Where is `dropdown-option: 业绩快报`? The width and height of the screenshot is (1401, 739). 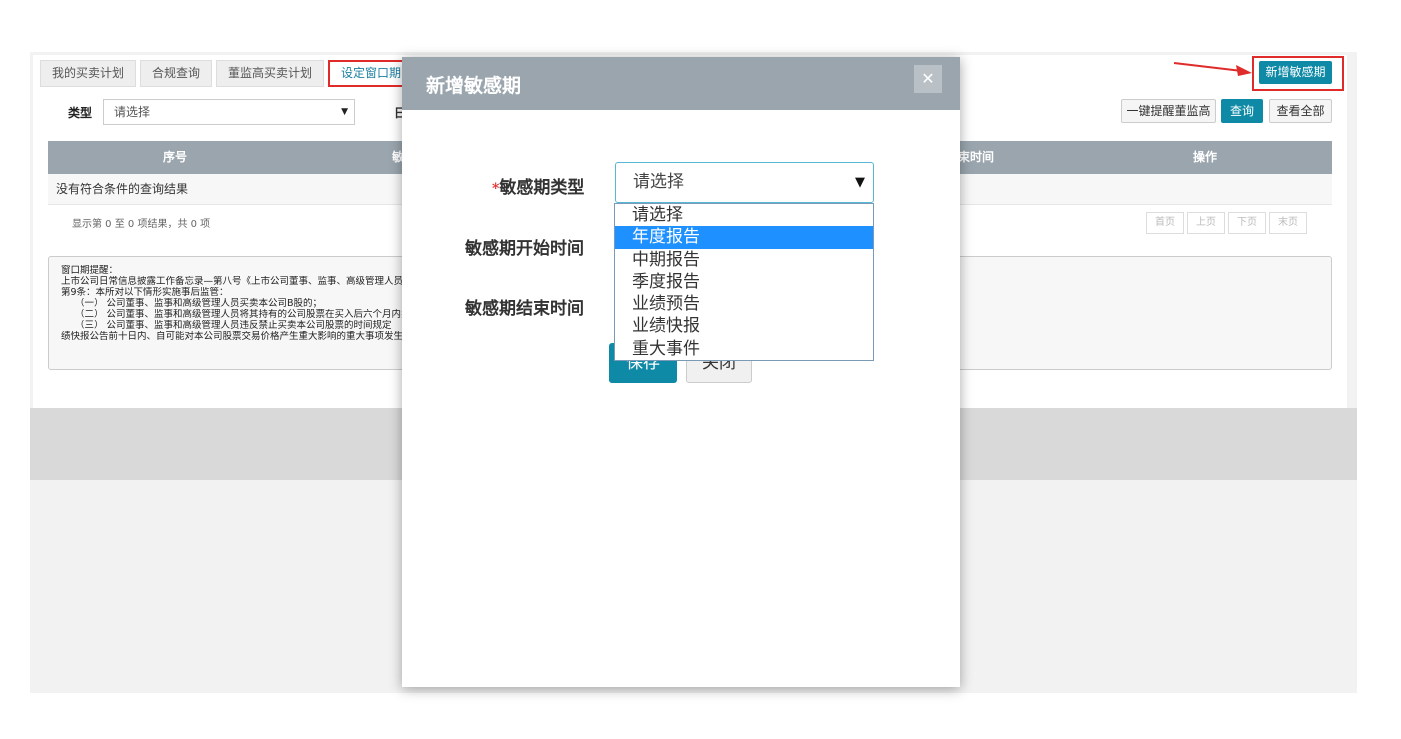 dropdown-option: 业绩快报 is located at coordinates (744, 326).